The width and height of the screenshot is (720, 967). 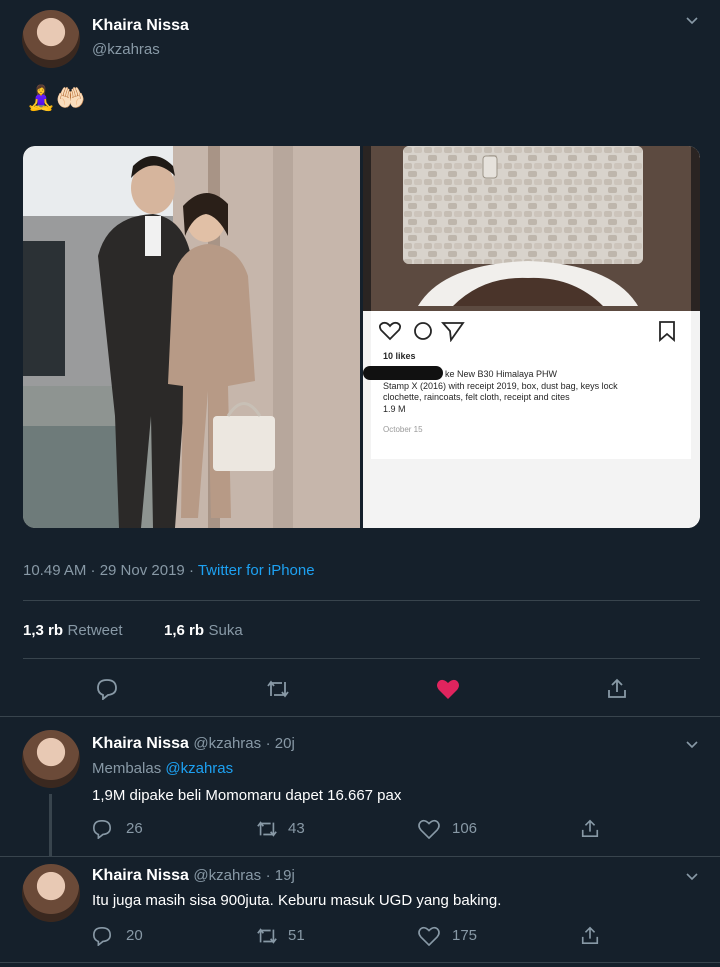 I want to click on tweet-timestamp: 10.49 AM · 29 Nov 2019 ·, so click(x=110, y=570).